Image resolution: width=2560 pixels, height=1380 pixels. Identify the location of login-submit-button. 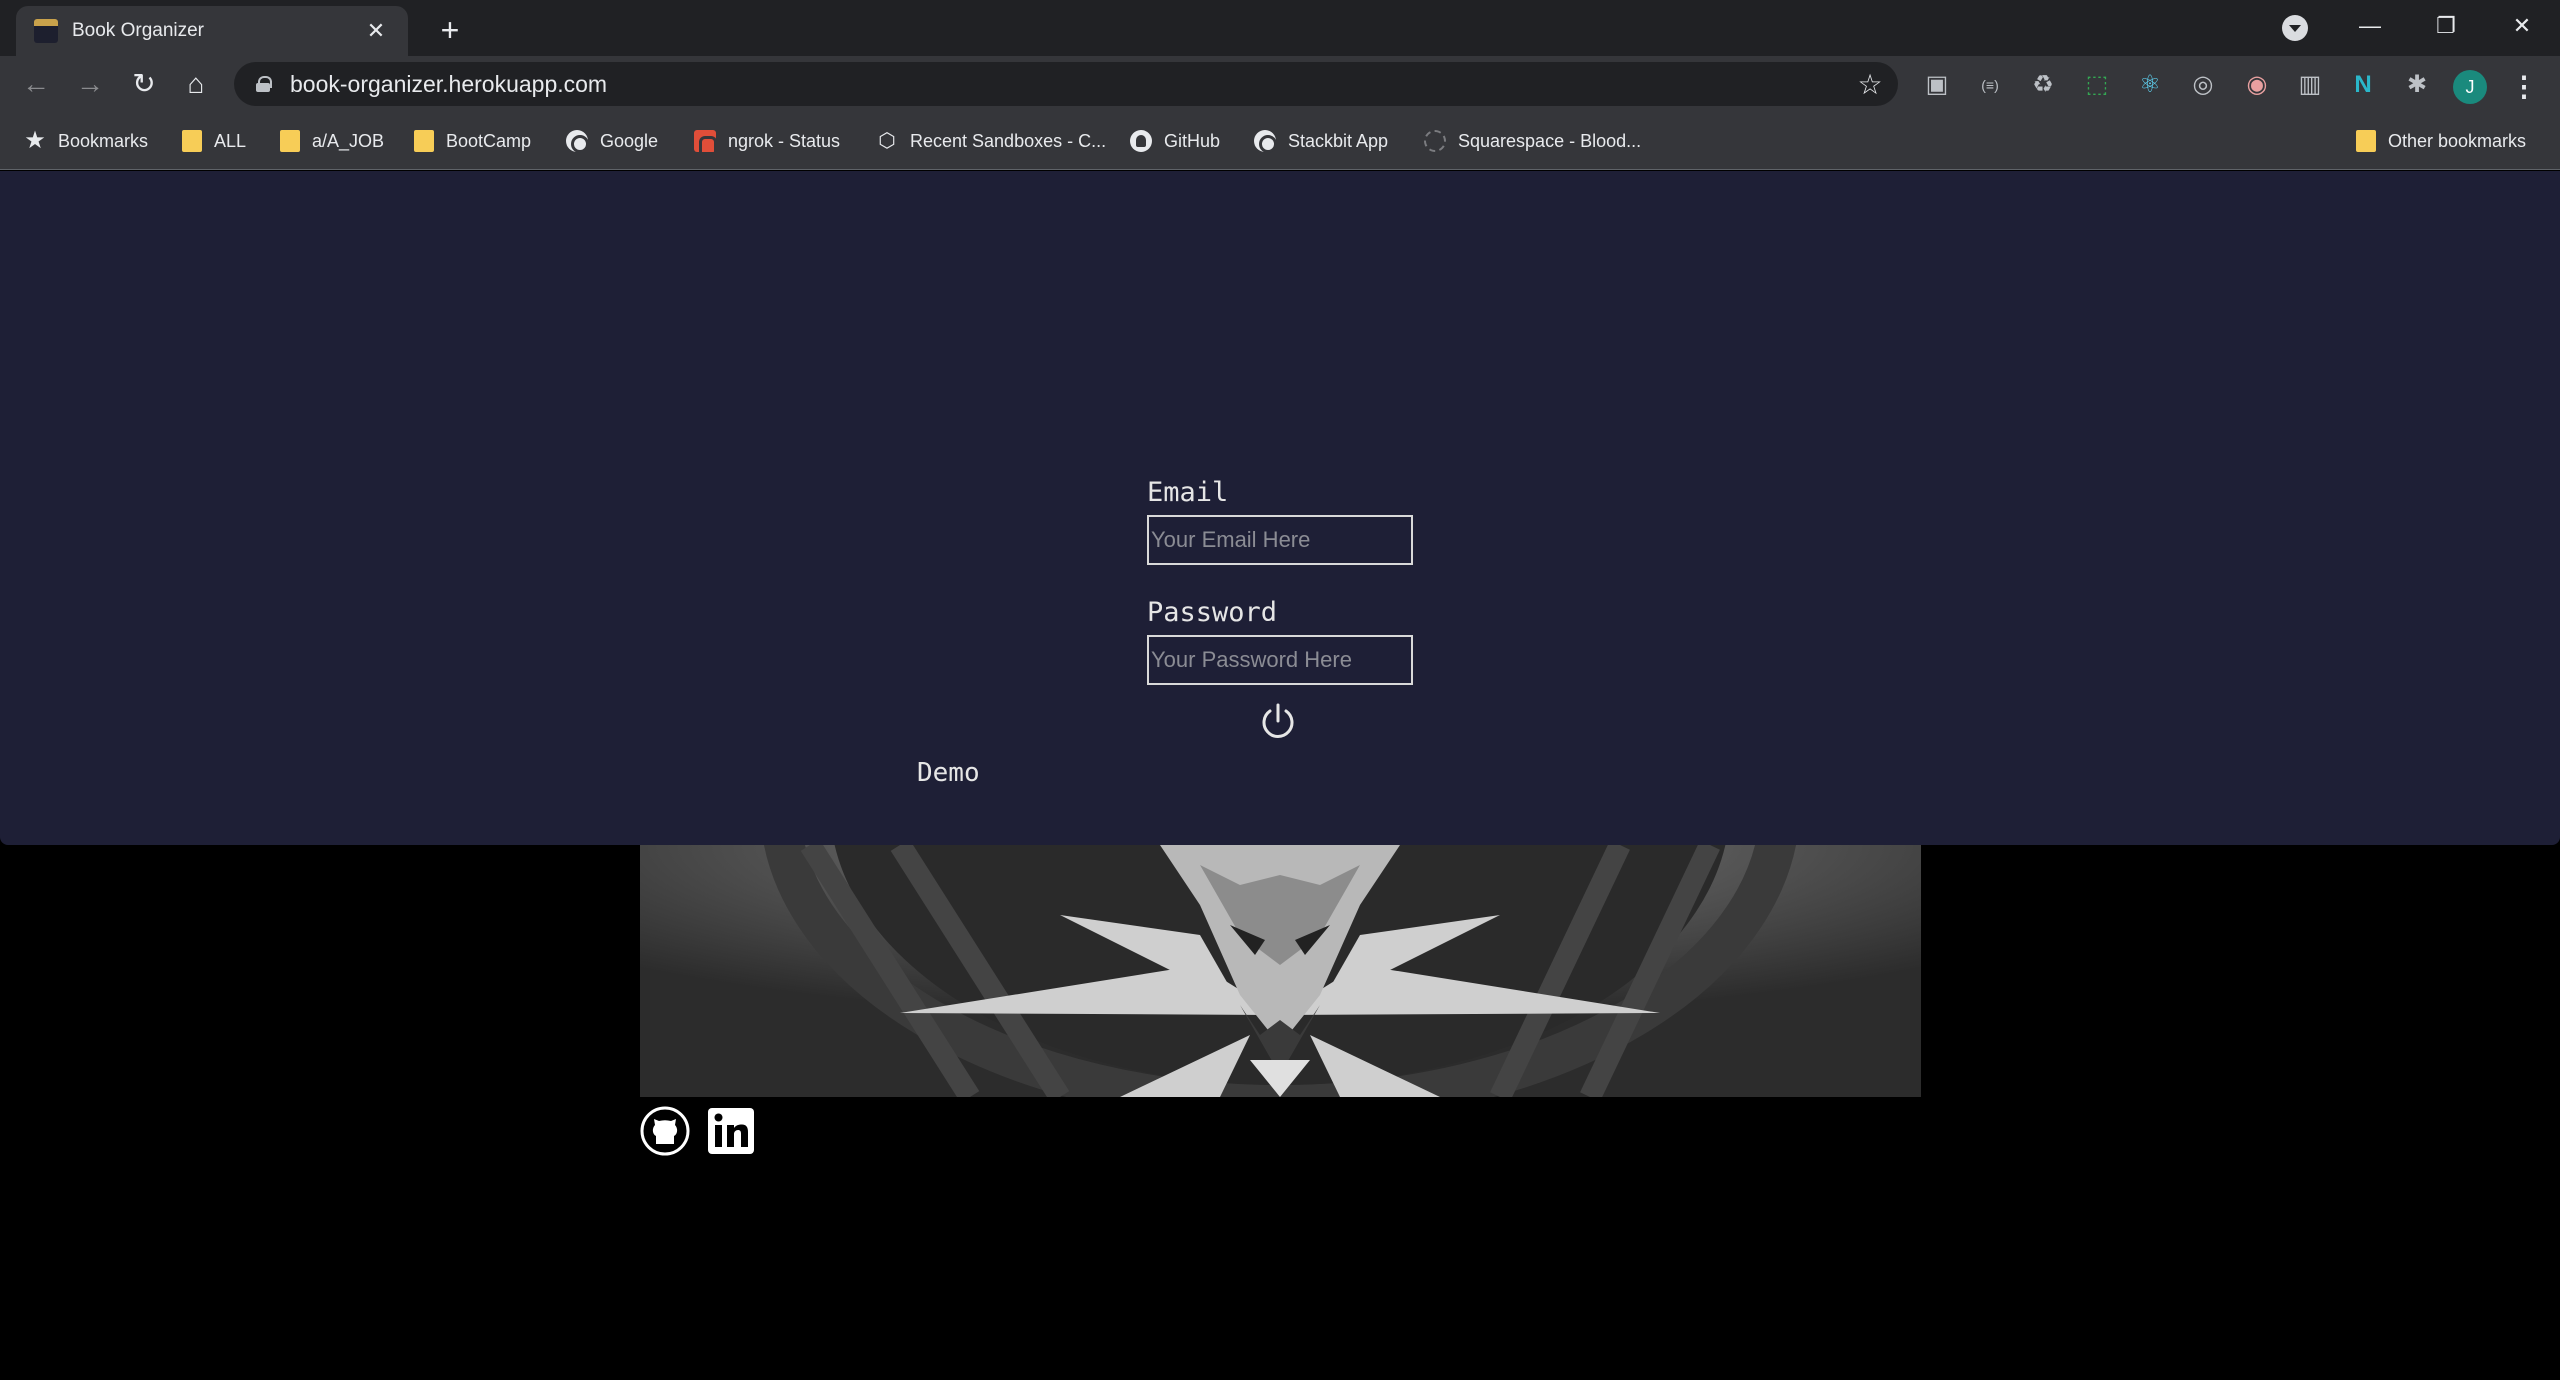
(1278, 721).